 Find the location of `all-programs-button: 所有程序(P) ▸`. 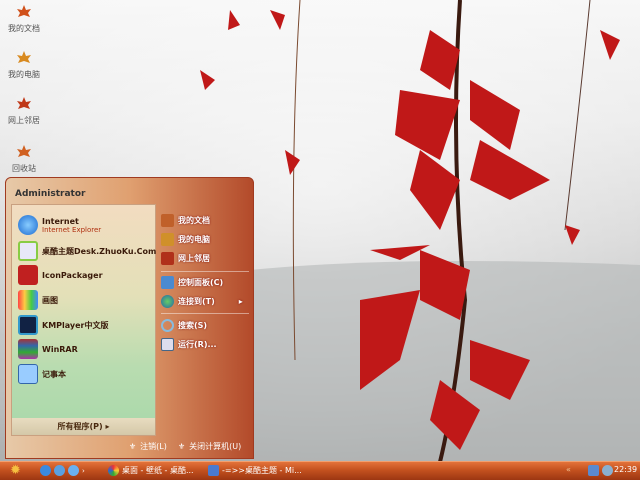

all-programs-button: 所有程序(P) ▸ is located at coordinates (83, 426).